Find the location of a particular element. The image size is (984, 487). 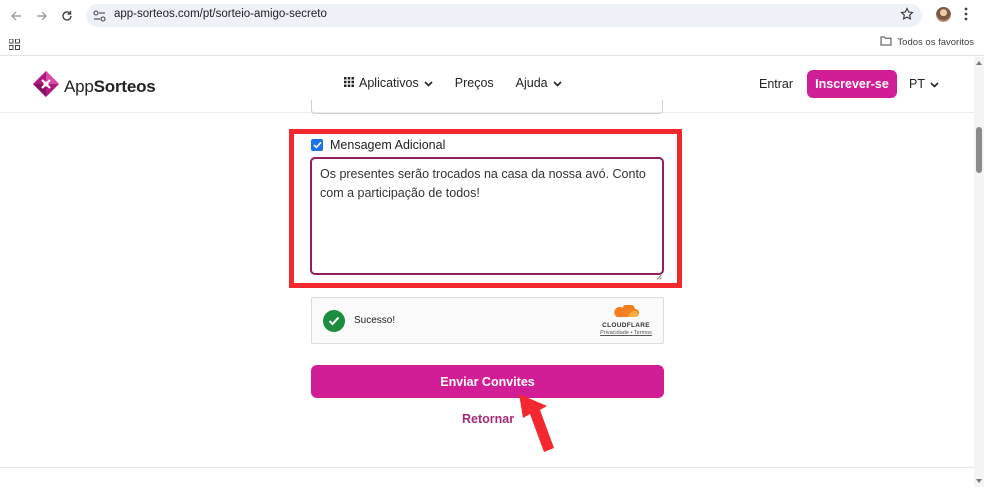

red-pointer-arrow-icon is located at coordinates (534, 426).